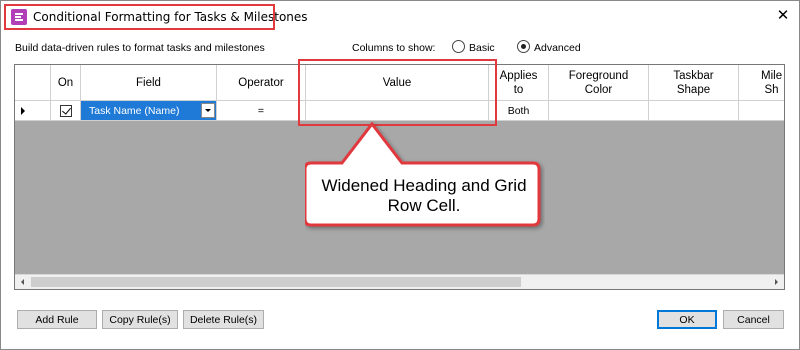  I want to click on on-cell, so click(66, 111).